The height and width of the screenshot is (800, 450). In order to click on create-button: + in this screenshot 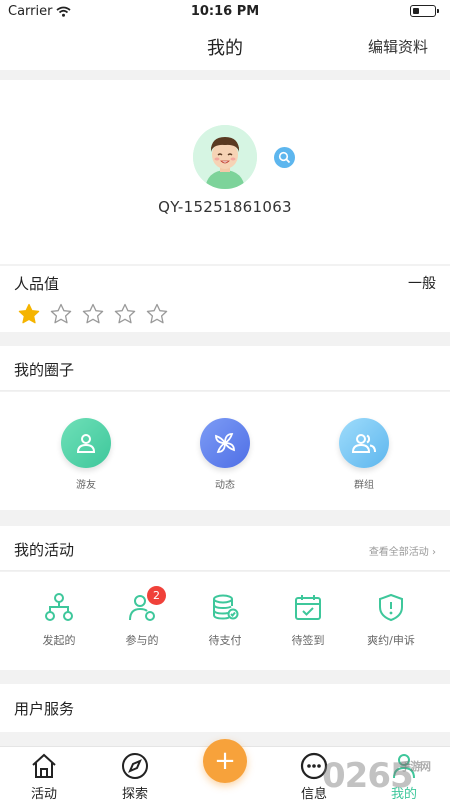, I will do `click(225, 761)`.